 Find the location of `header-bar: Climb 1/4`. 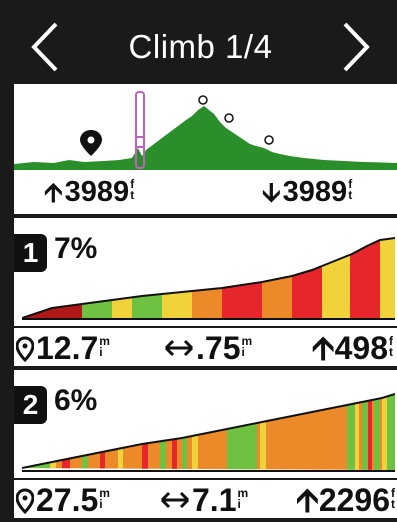

header-bar: Climb 1/4 is located at coordinates (200, 47).